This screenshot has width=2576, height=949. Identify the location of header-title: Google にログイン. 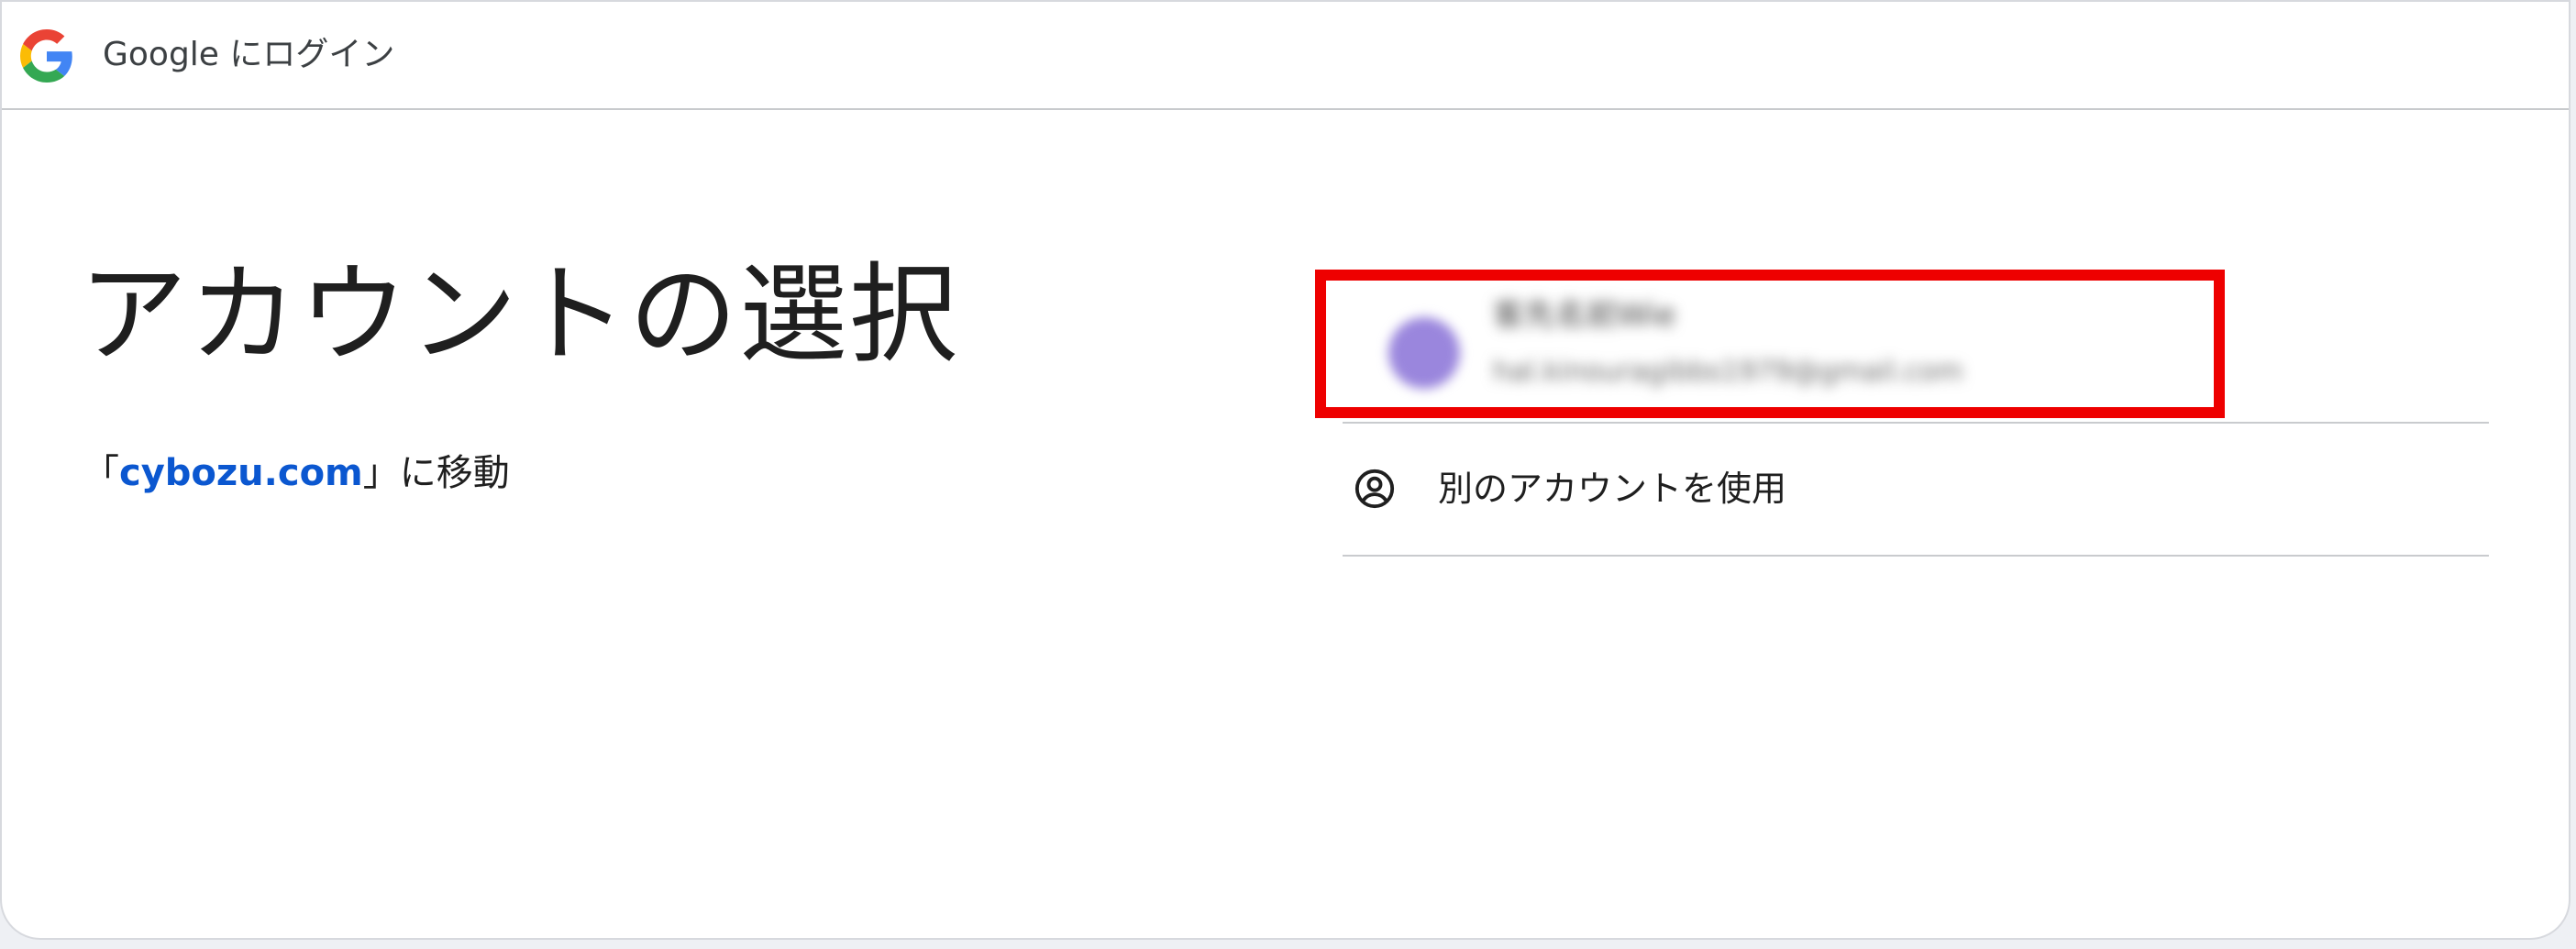
(248, 55).